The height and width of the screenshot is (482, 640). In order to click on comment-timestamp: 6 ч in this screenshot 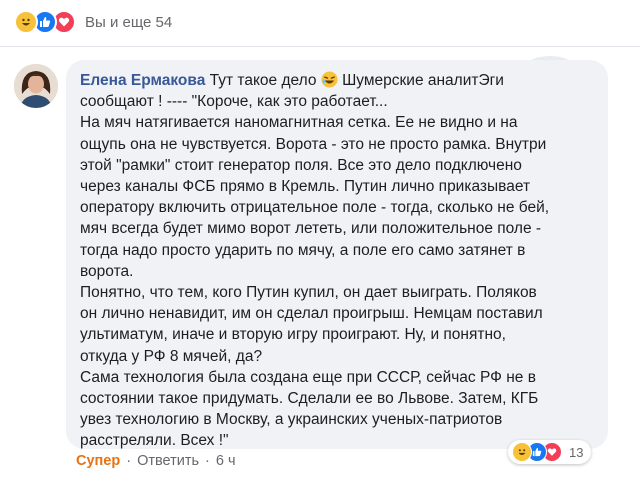, I will do `click(226, 461)`.